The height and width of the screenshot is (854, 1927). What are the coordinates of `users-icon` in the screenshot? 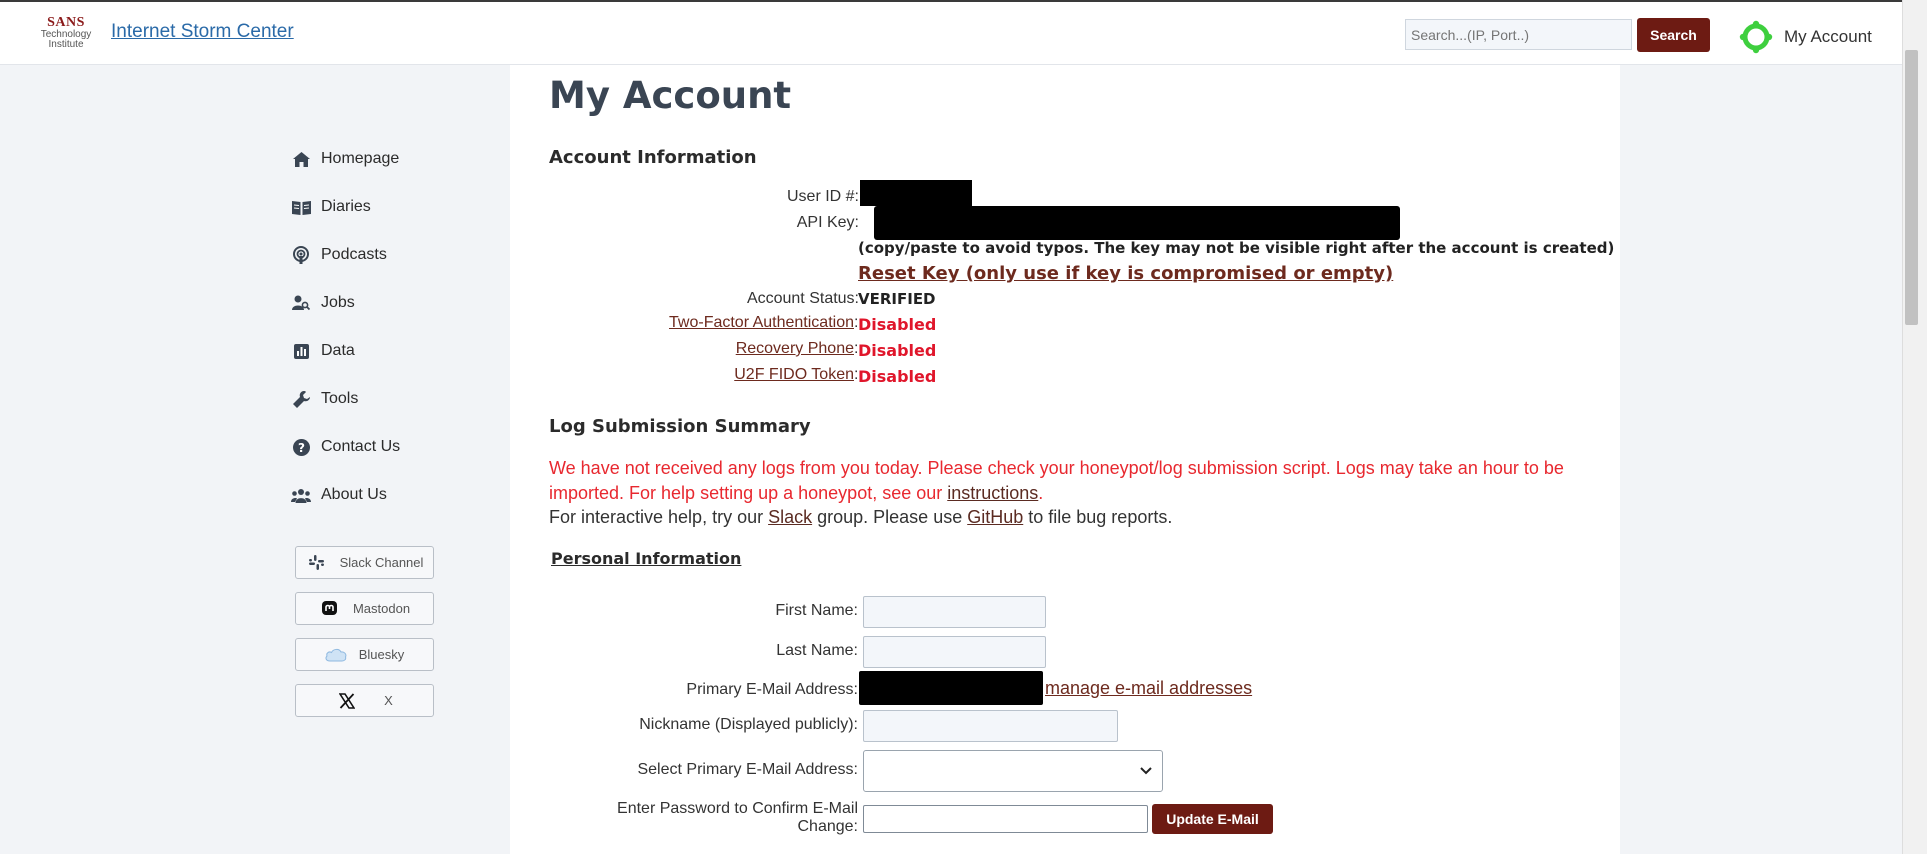 It's located at (301, 495).